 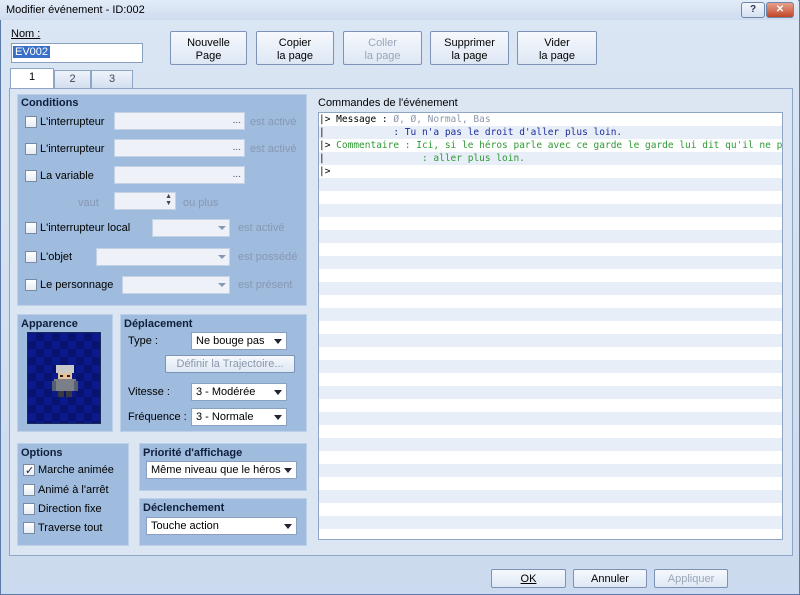 I want to click on command-text: : Tu n'a pas le droit d'aller plus loin., so click(x=508, y=132).